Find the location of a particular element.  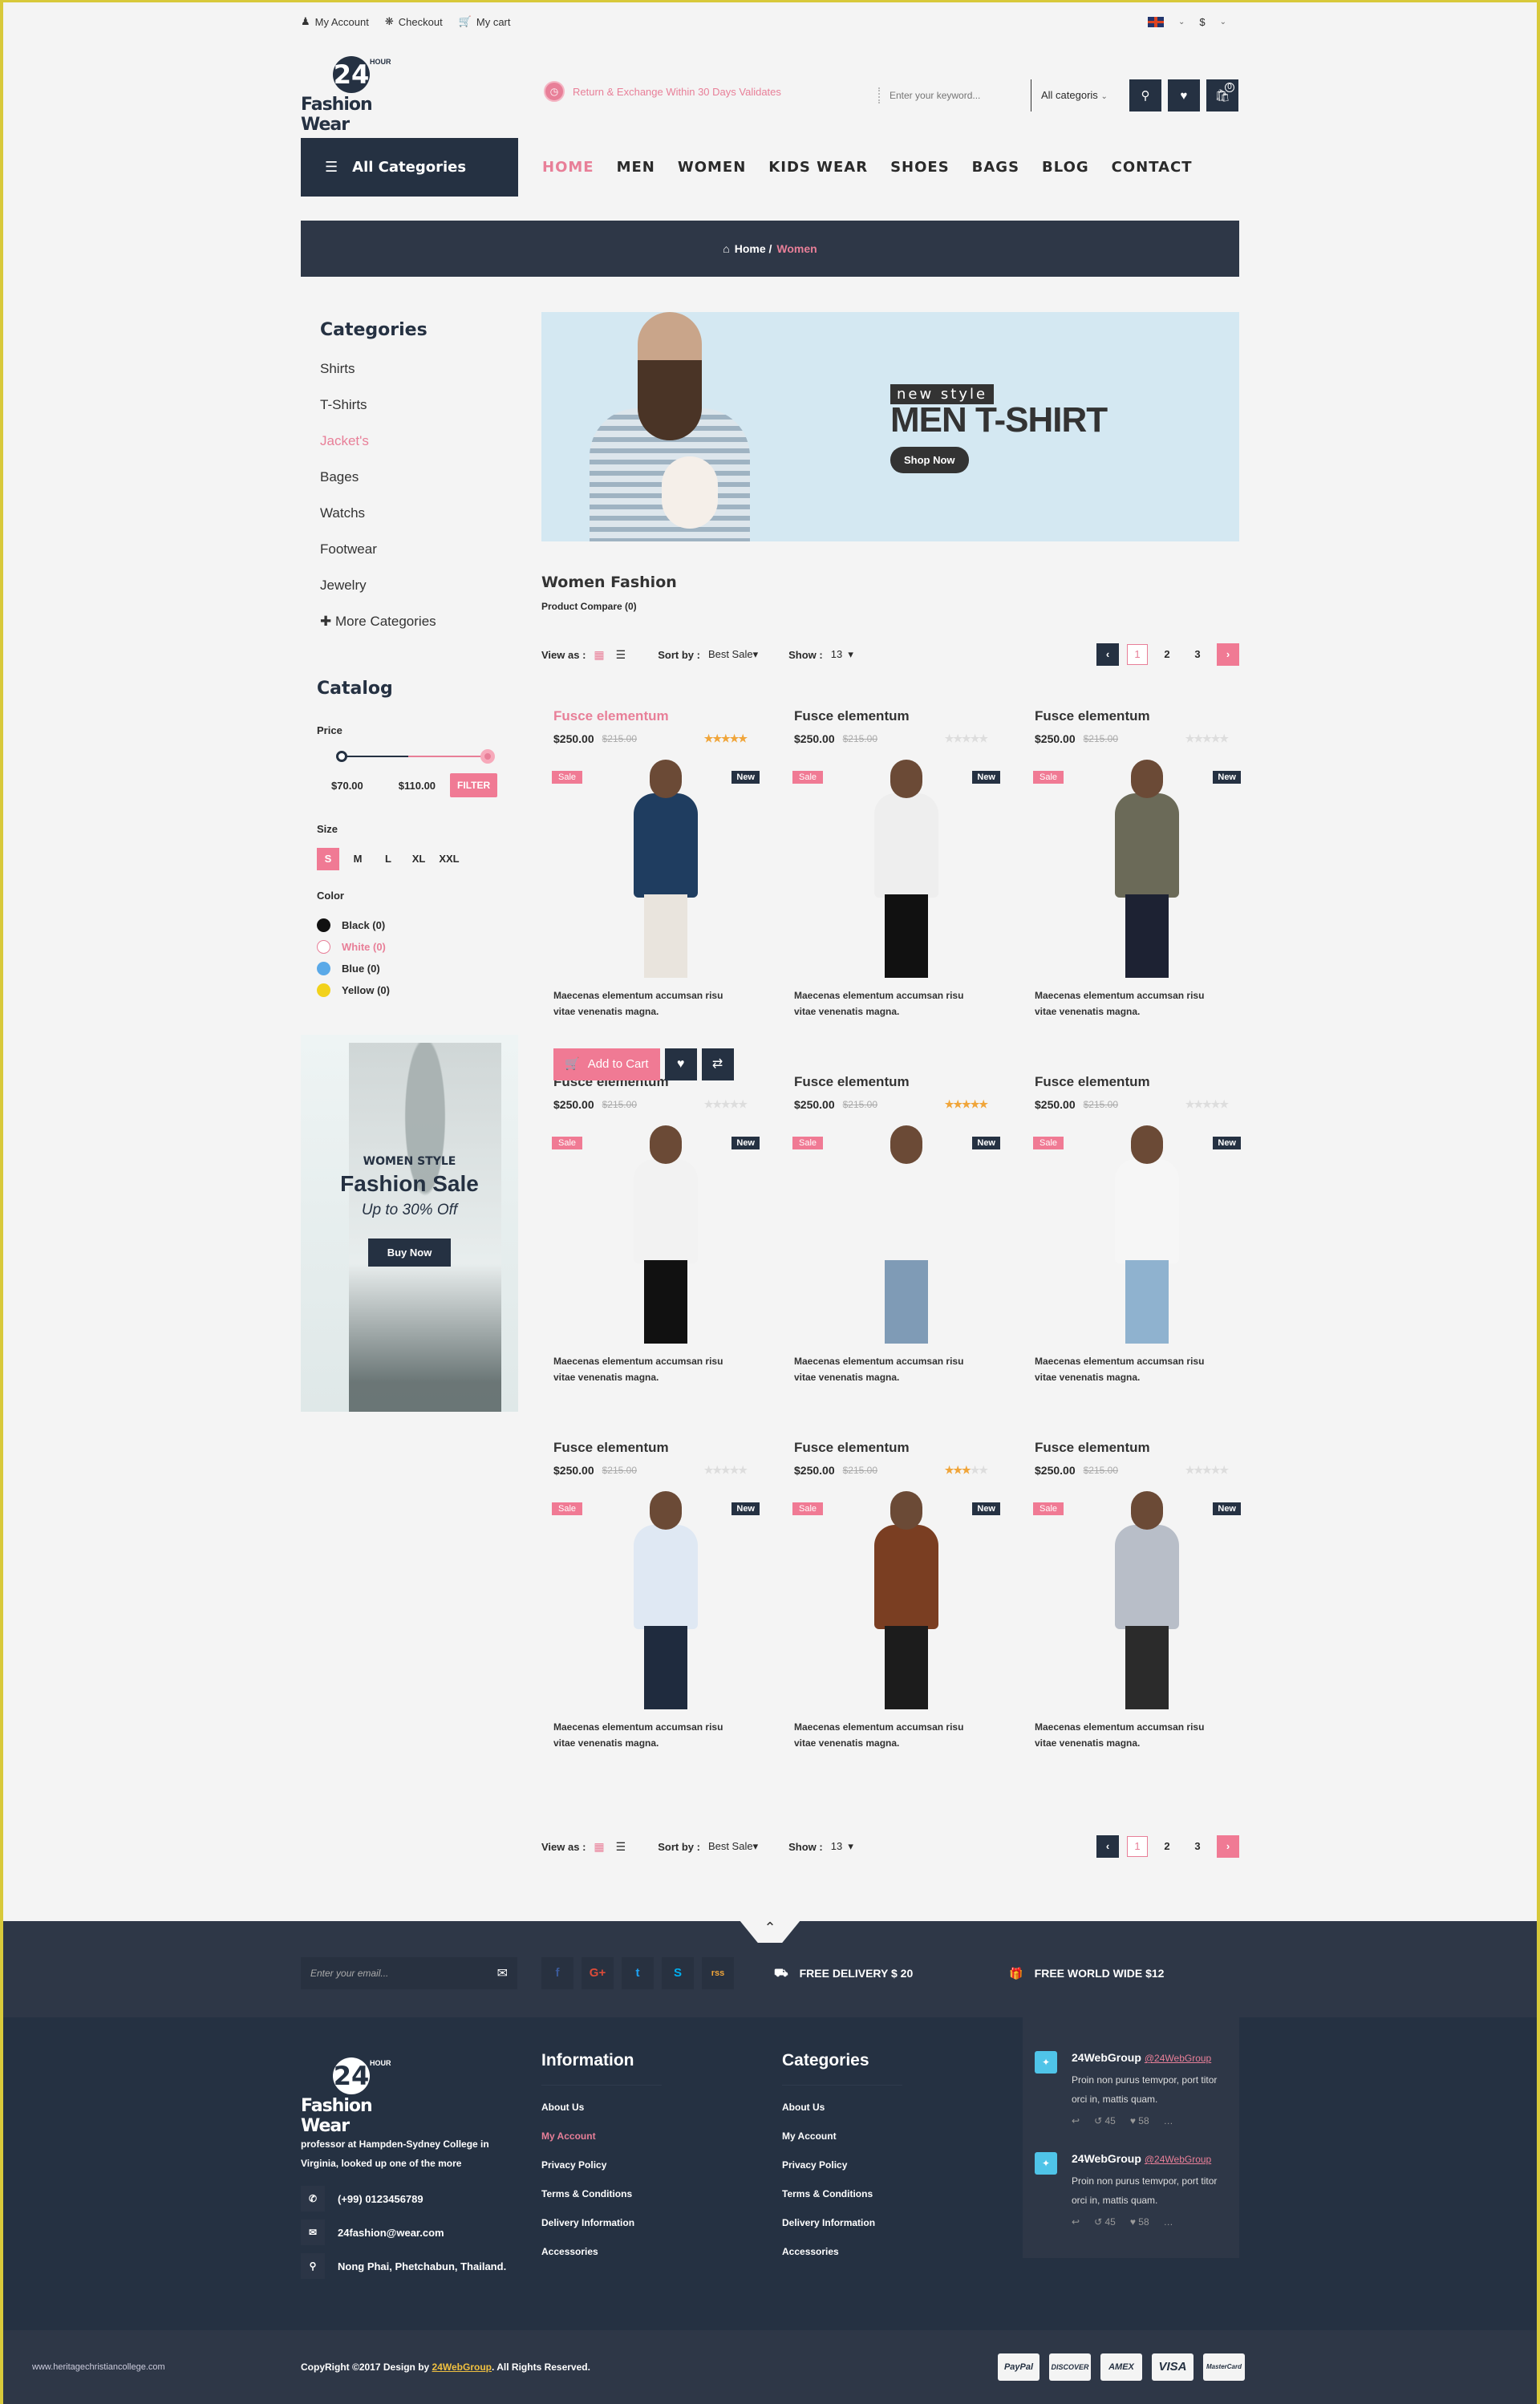

all-categories-button: ☰ All Categories is located at coordinates (410, 167).